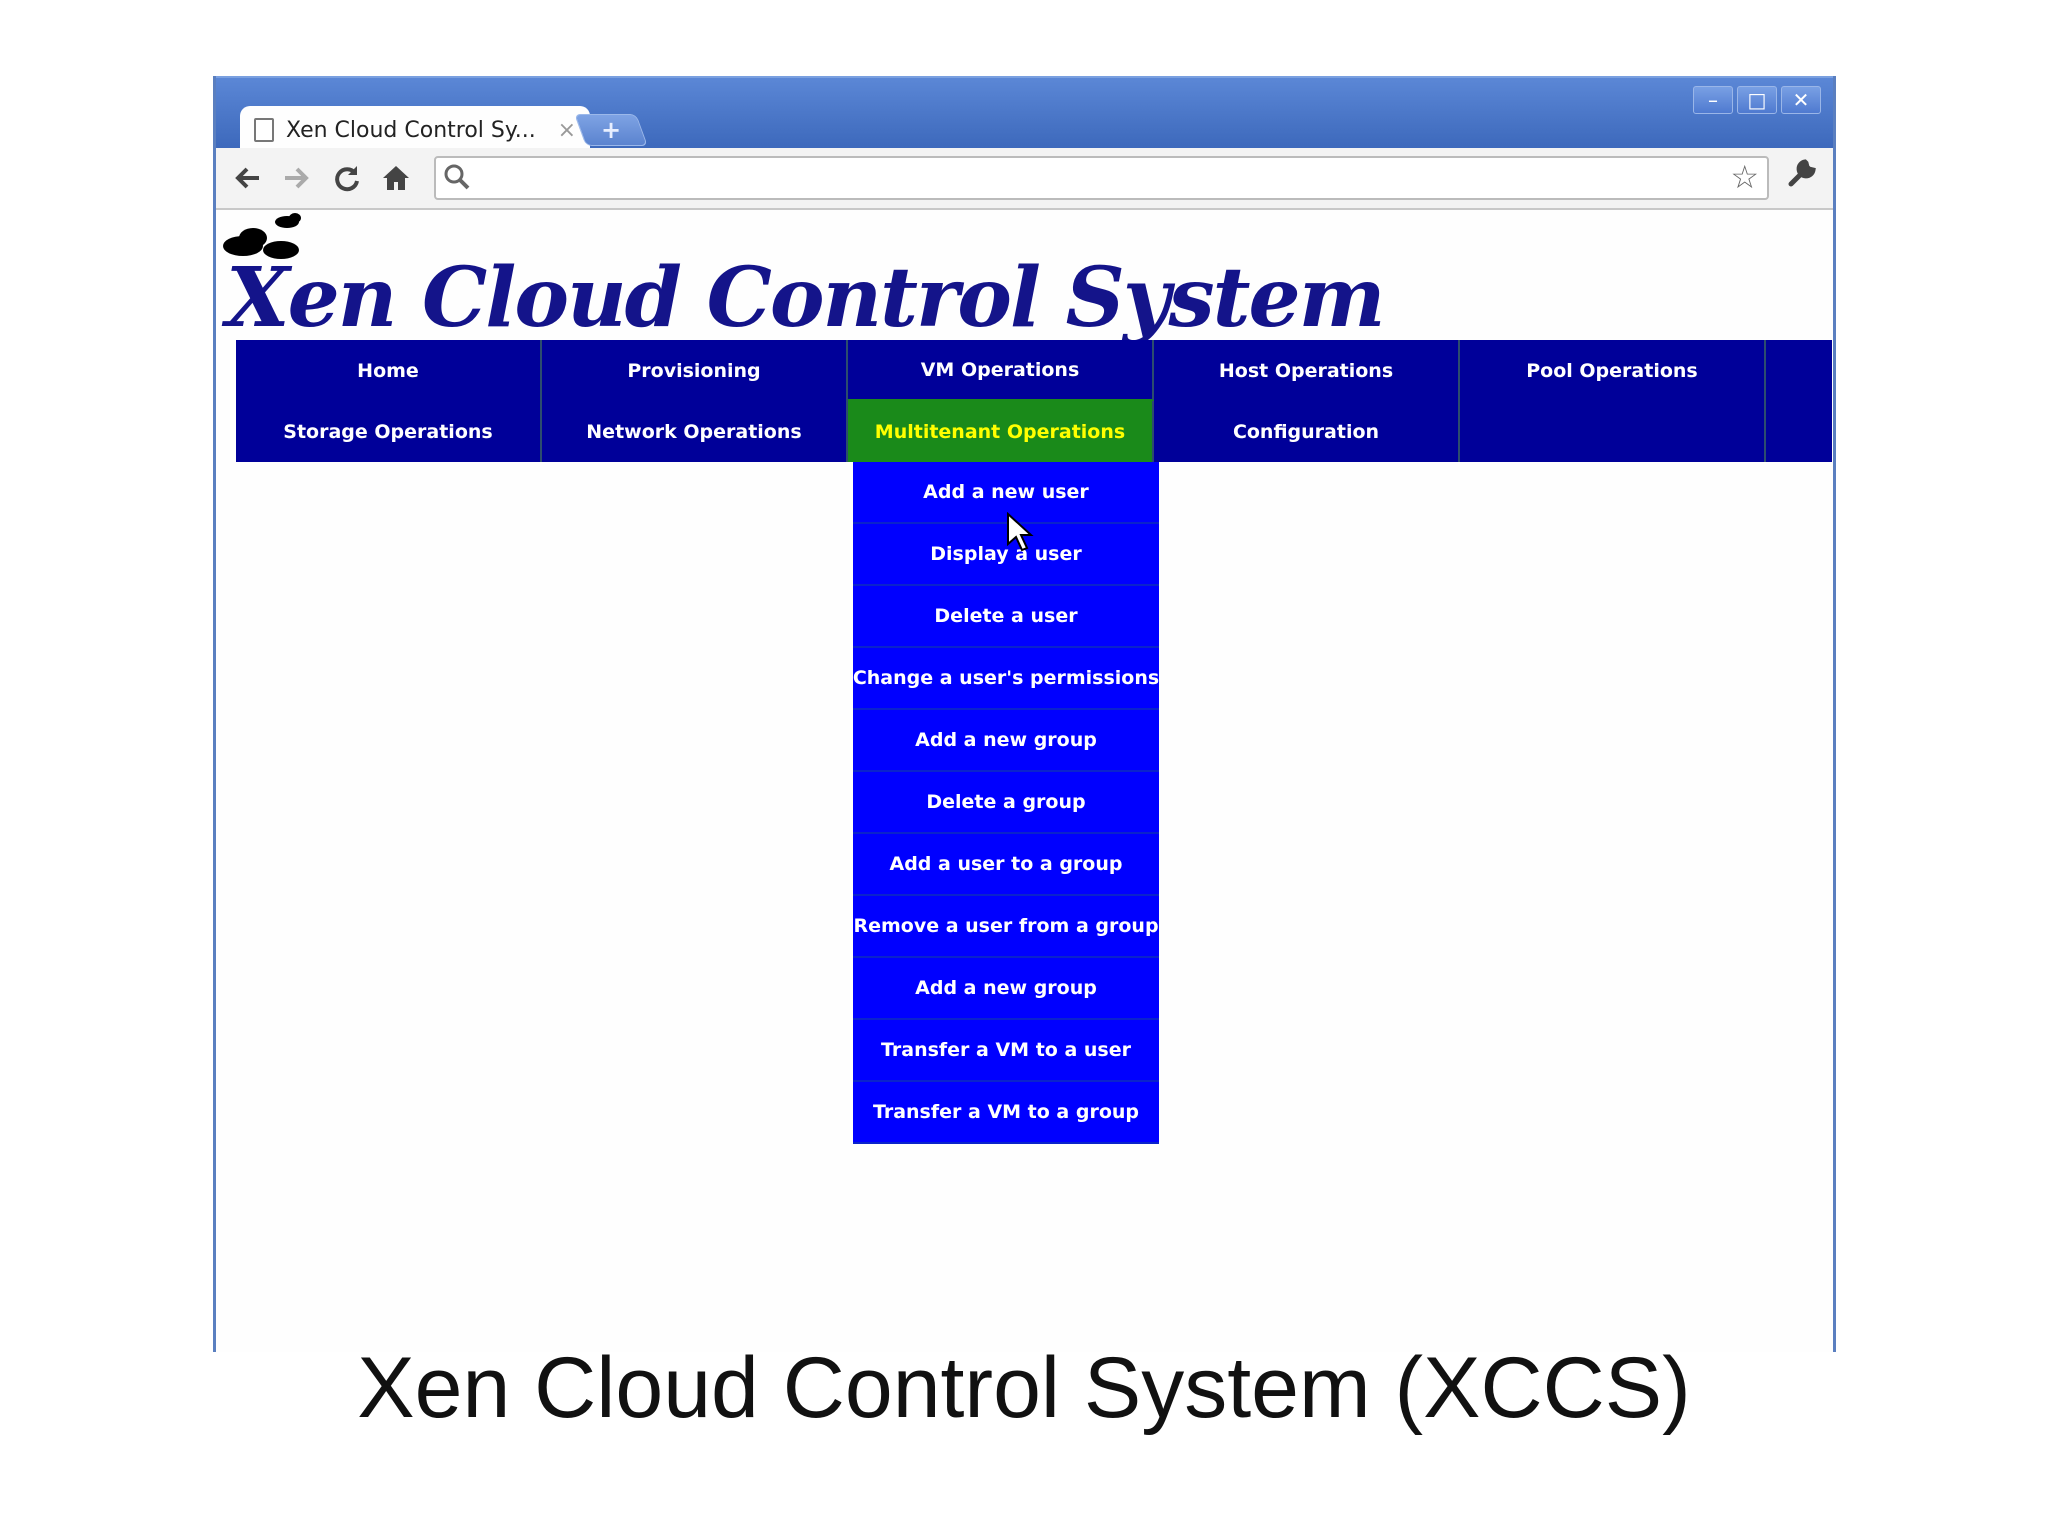 The height and width of the screenshot is (1536, 2048). What do you see at coordinates (1307, 370) in the screenshot?
I see `menu-host-operations: Host Operations` at bounding box center [1307, 370].